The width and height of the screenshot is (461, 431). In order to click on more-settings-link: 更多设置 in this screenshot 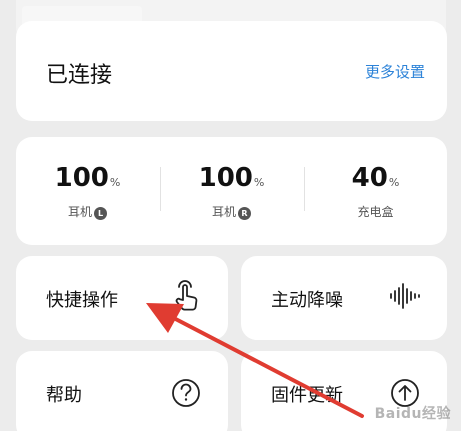, I will do `click(395, 71)`.